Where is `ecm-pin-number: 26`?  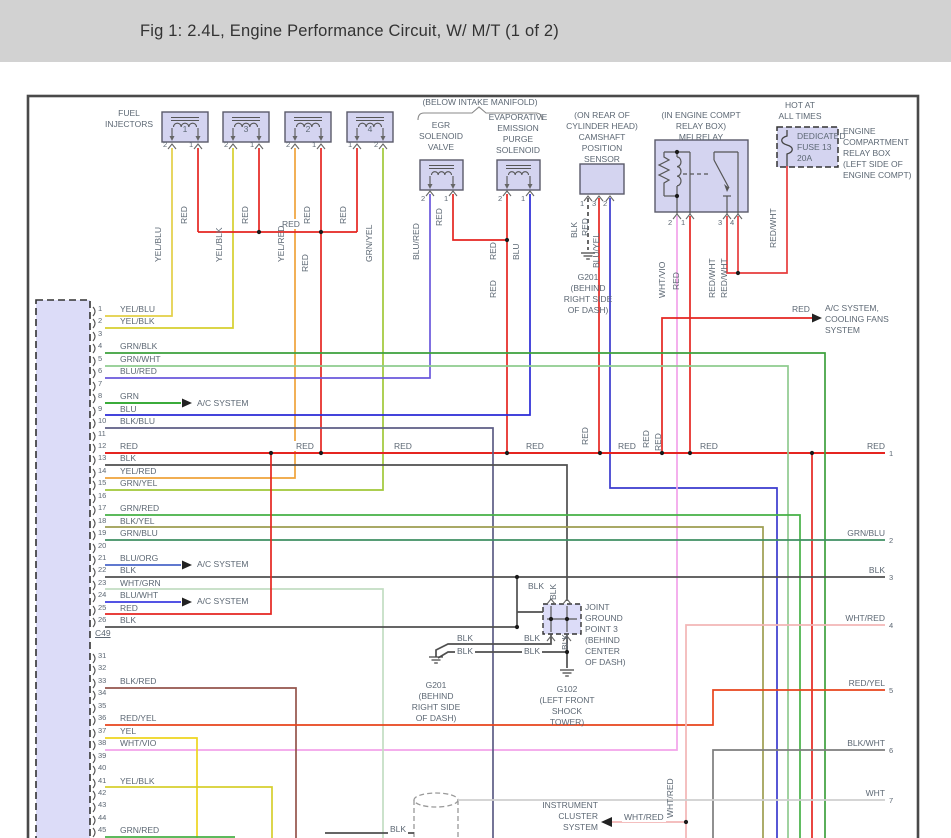
ecm-pin-number: 26 is located at coordinates (102, 619).